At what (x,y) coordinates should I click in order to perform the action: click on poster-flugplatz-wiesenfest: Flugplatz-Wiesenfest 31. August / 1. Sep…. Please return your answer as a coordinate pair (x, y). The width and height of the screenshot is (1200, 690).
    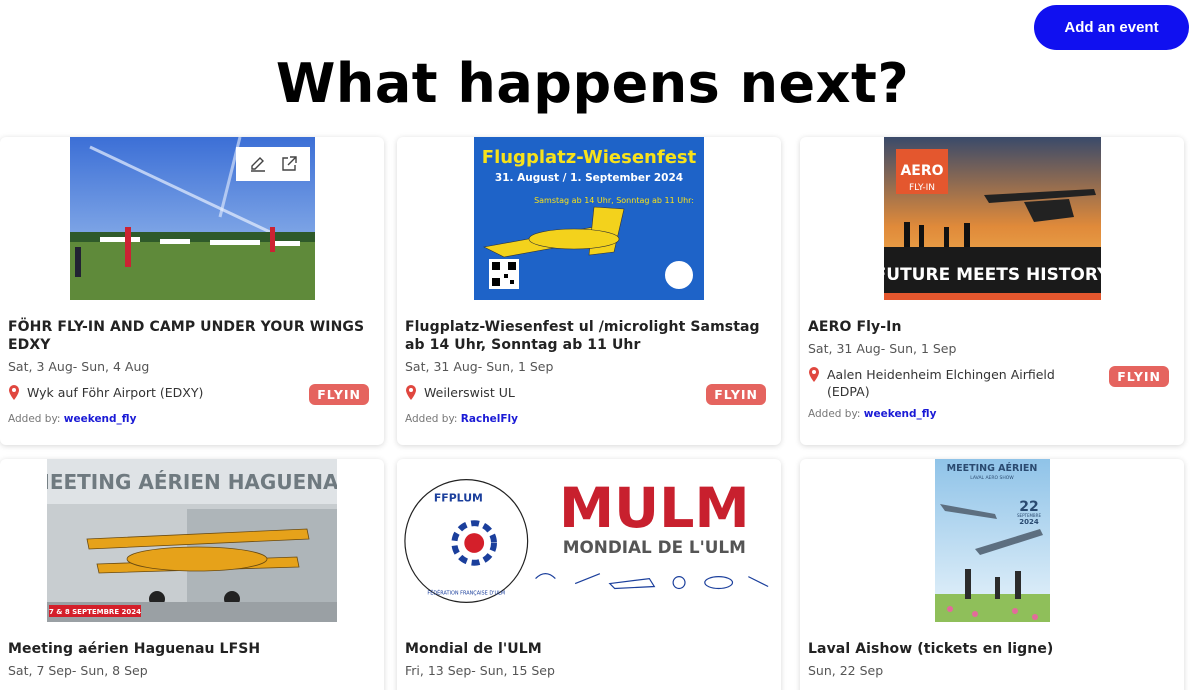
    Looking at the image, I should click on (589, 218).